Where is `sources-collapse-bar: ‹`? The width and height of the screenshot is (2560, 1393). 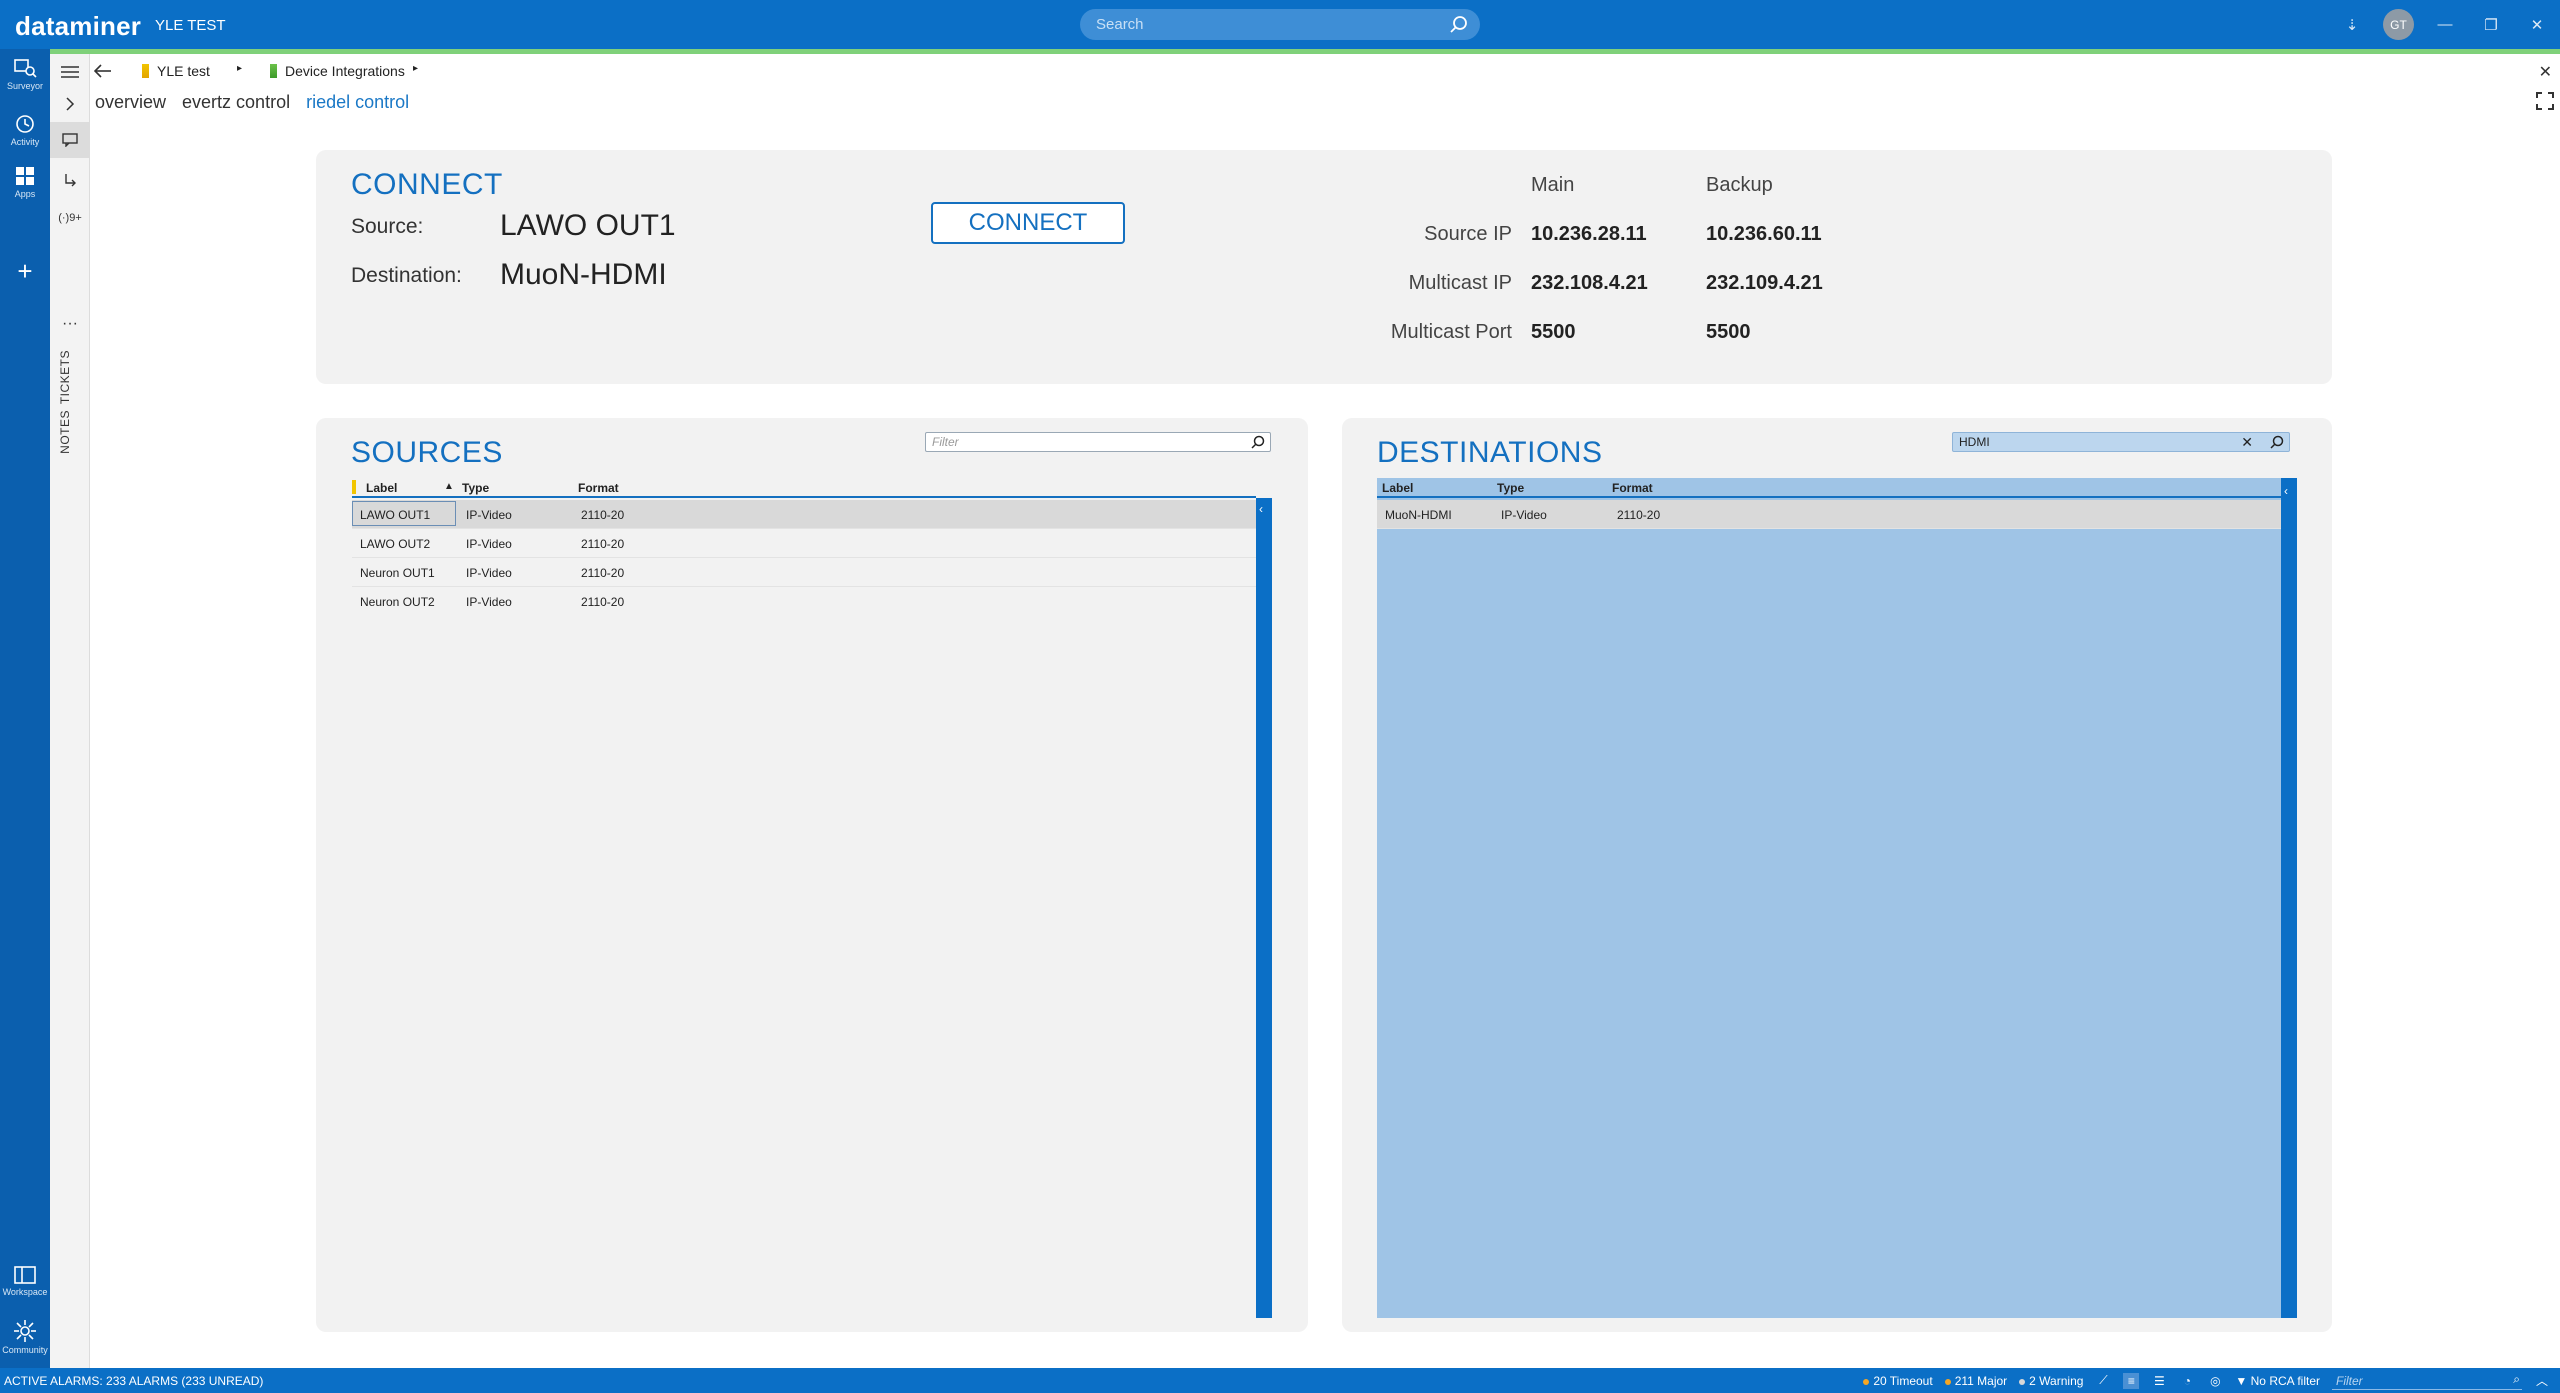
sources-collapse-bar: ‹ is located at coordinates (1264, 908).